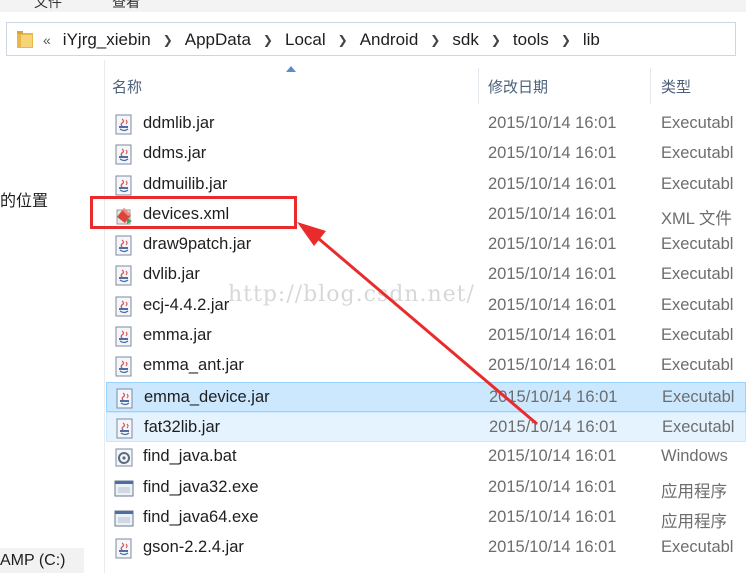 The width and height of the screenshot is (746, 573). I want to click on breadcrumb-item: tools, so click(531, 40).